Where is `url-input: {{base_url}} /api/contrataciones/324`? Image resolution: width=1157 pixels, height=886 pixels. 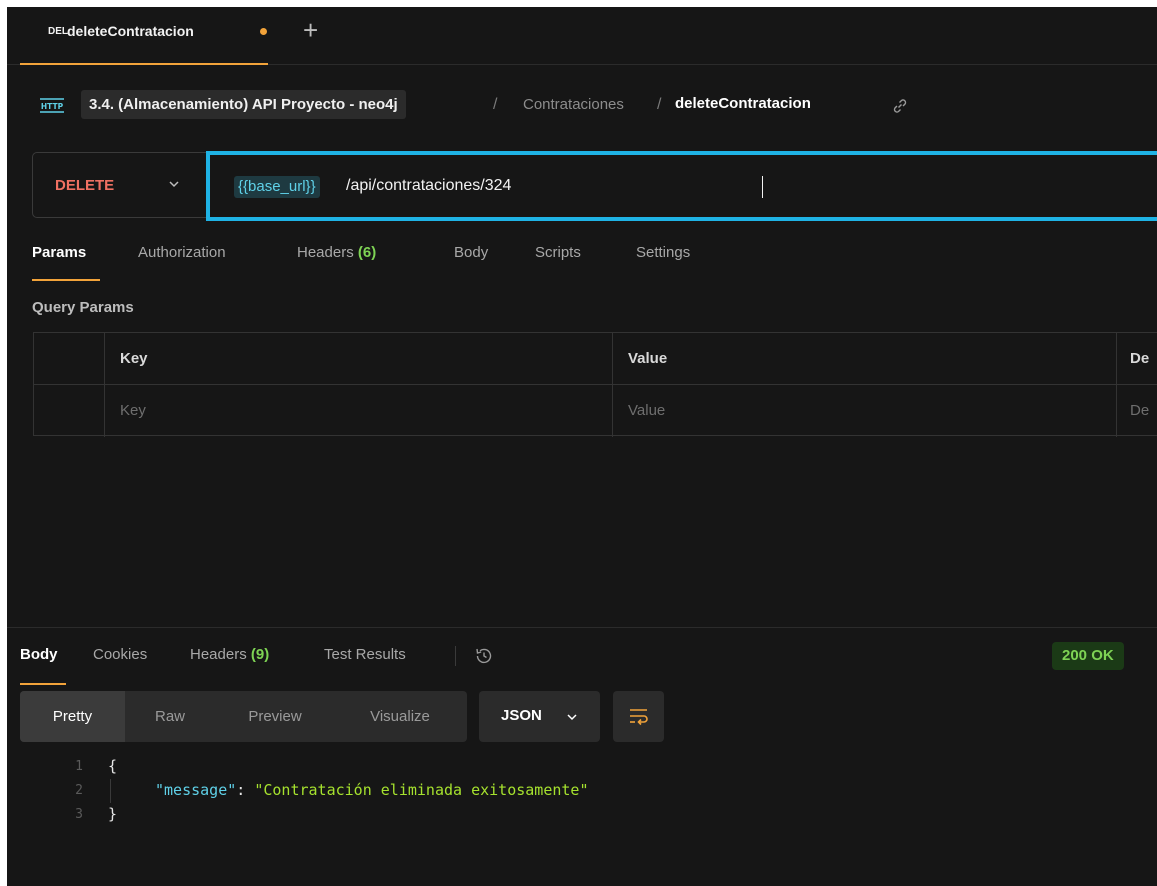 url-input: {{base_url}} /api/contrataciones/324 is located at coordinates (681, 186).